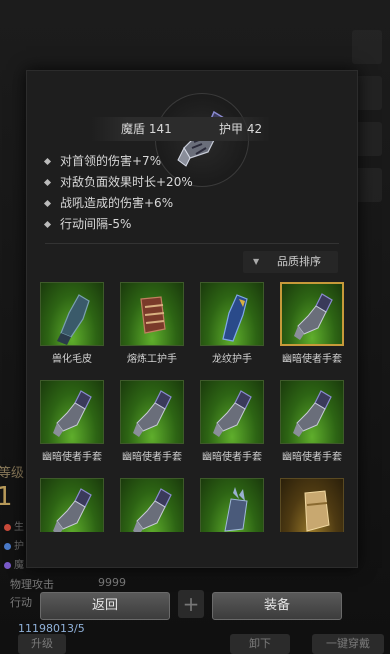  I want to click on equip-all-button: 一键穿戴, so click(348, 644).